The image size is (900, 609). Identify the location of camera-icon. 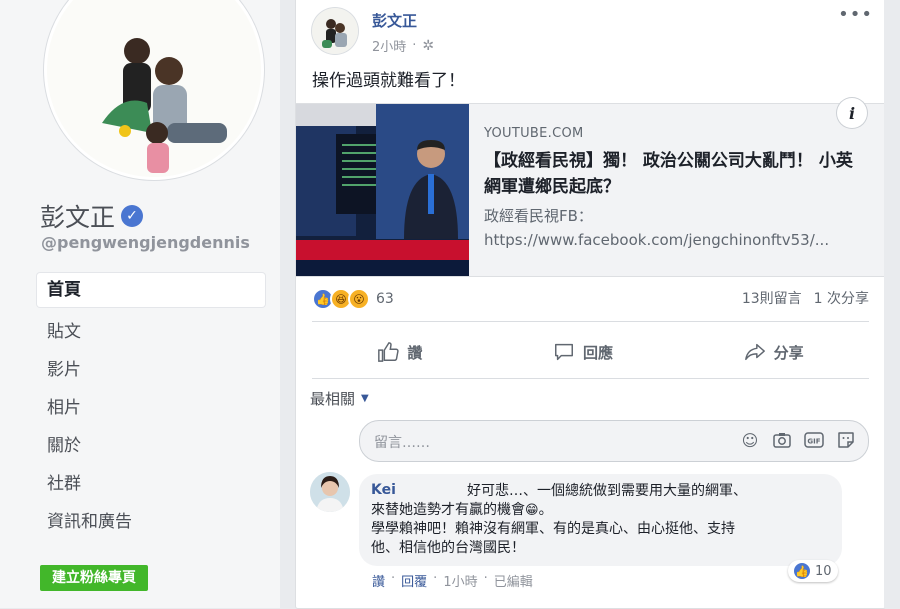
(782, 440).